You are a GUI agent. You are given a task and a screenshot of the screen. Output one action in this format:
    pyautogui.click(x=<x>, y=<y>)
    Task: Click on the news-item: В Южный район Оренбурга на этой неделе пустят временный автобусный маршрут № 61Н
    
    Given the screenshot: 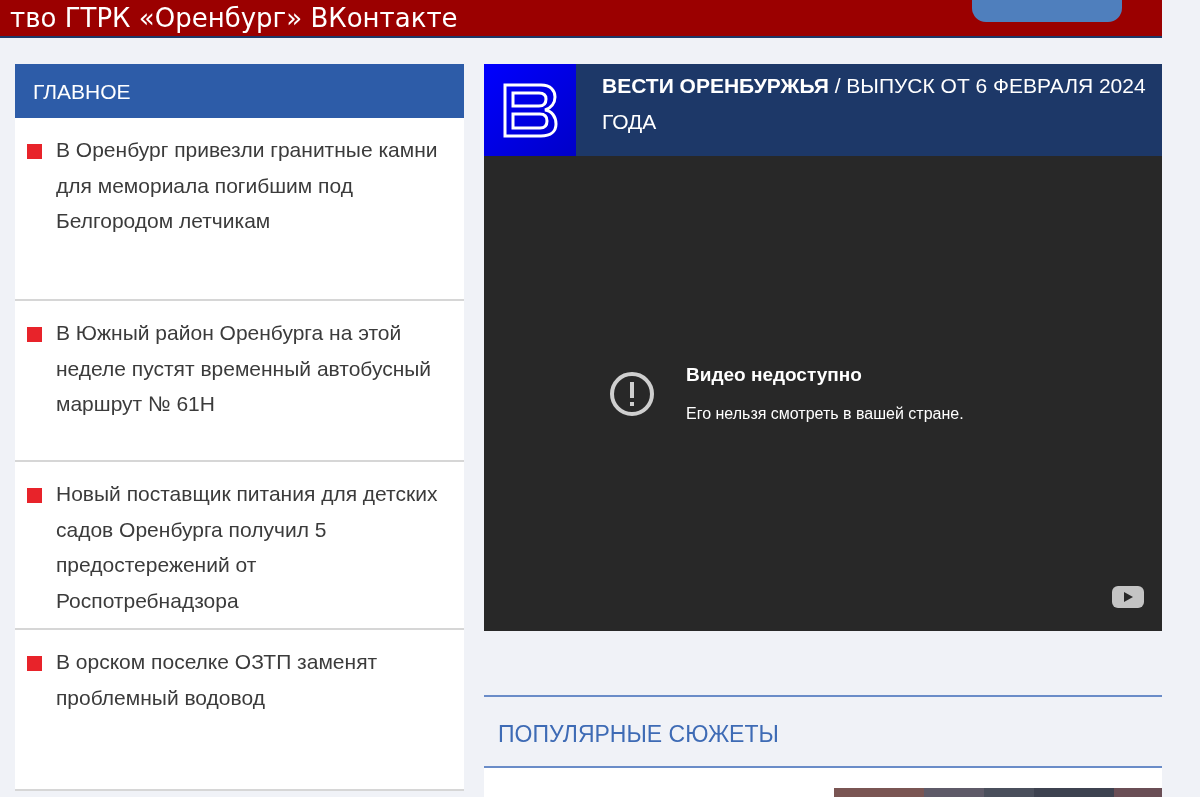 What is the action you would take?
    pyautogui.click(x=239, y=381)
    